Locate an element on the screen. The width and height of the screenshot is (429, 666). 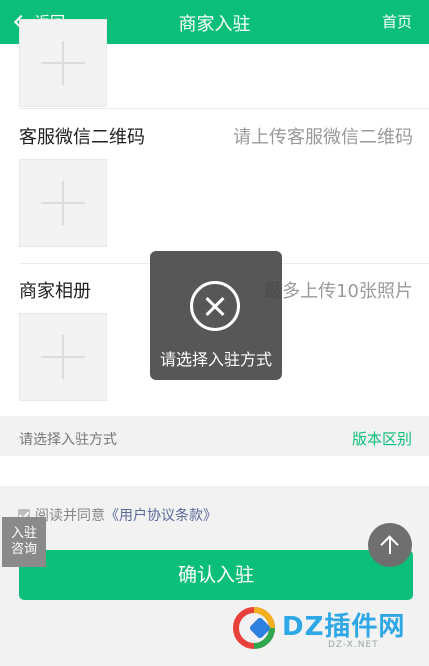
watermark-site: DZ-X.NET is located at coordinates (353, 645).